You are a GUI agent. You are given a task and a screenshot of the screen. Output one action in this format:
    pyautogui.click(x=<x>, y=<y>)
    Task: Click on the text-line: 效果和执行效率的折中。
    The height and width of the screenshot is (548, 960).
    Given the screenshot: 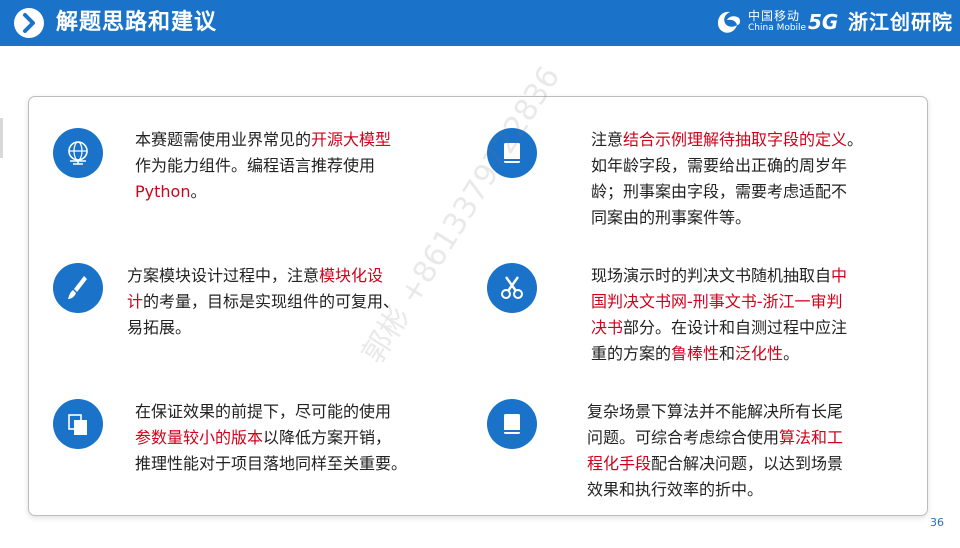 What is the action you would take?
    pyautogui.click(x=715, y=490)
    